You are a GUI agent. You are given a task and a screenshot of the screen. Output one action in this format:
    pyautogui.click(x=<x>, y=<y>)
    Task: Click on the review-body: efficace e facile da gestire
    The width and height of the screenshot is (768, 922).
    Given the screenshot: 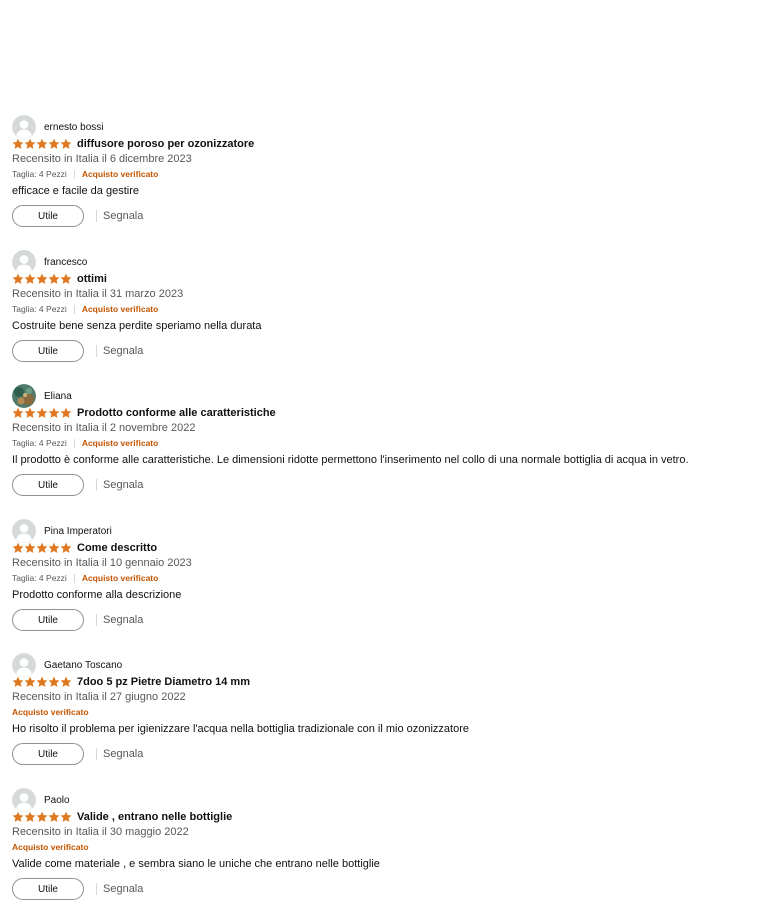 What is the action you would take?
    pyautogui.click(x=75, y=191)
    